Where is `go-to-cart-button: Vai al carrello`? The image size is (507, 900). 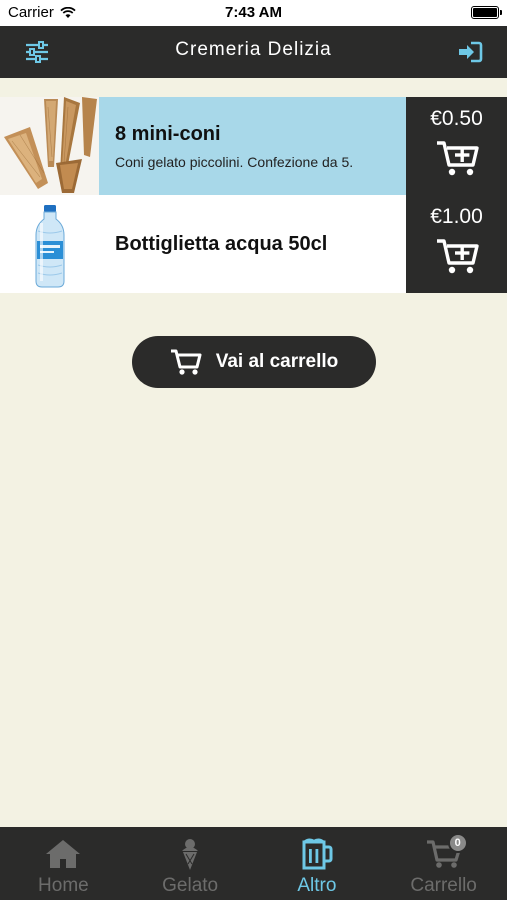 go-to-cart-button: Vai al carrello is located at coordinates (254, 362).